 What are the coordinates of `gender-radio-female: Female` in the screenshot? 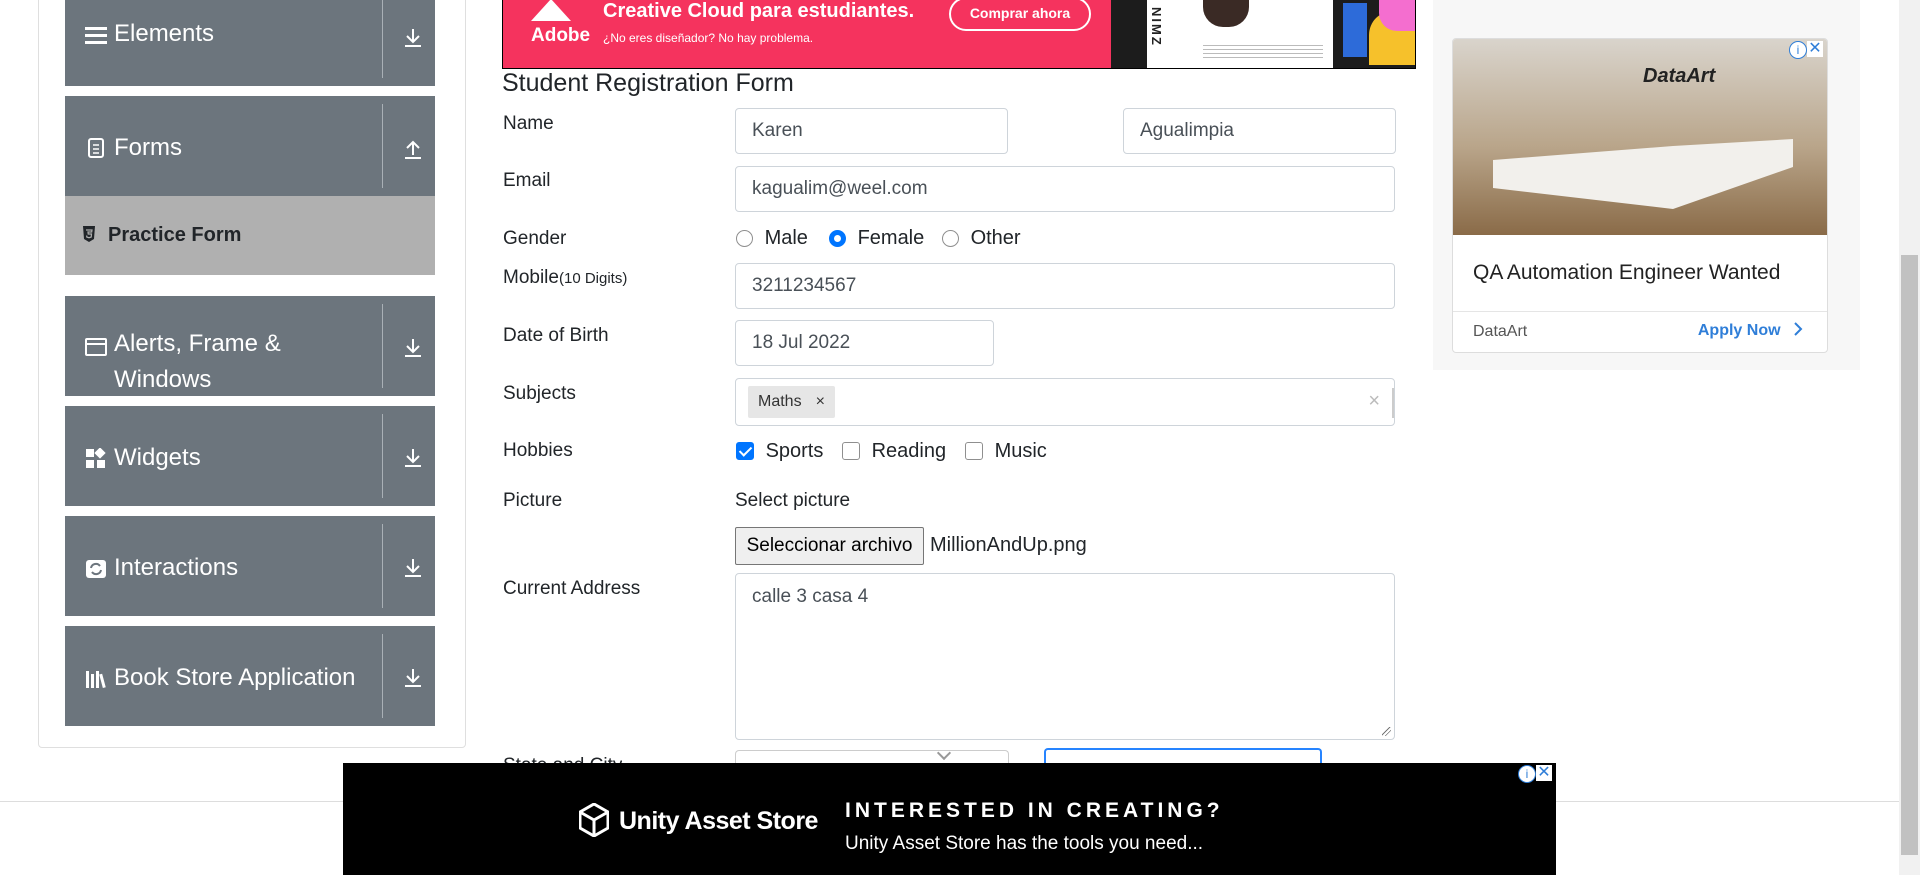 It's located at (876, 238).